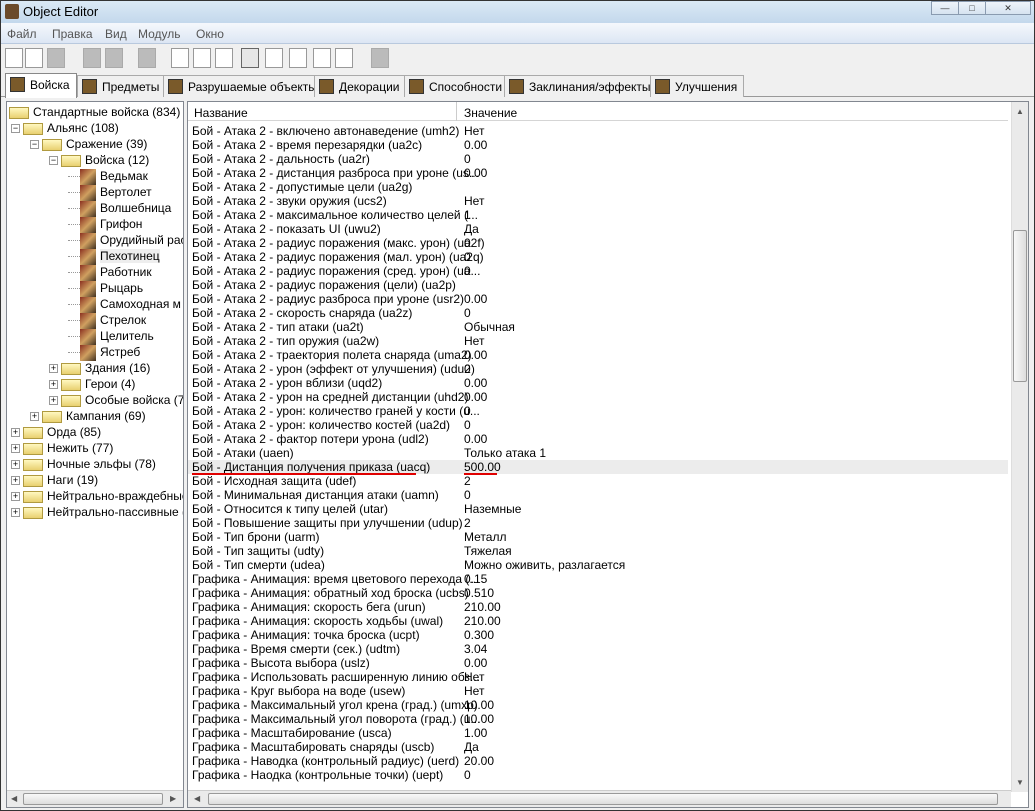 This screenshot has height=811, width=1035. What do you see at coordinates (1008, 8) in the screenshot?
I see `close-button: ✕` at bounding box center [1008, 8].